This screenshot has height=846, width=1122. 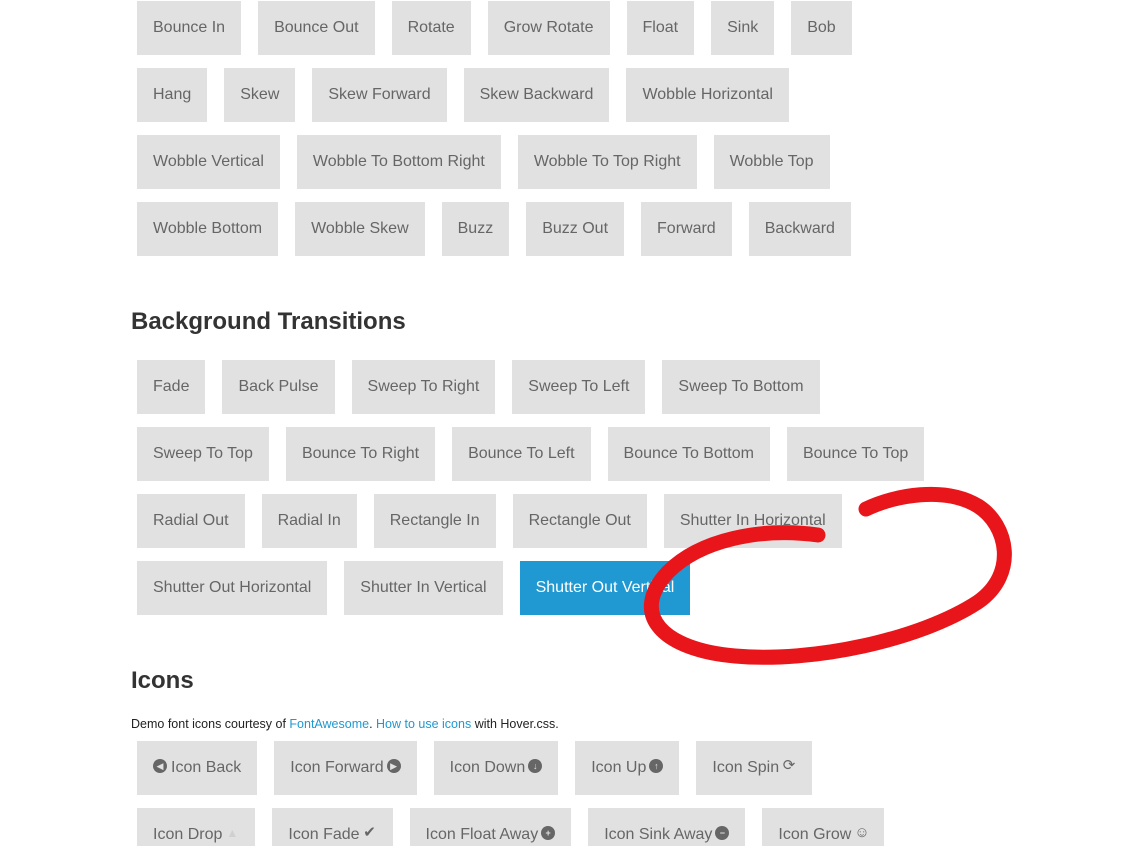 I want to click on button-label: Icon Down, so click(x=487, y=767).